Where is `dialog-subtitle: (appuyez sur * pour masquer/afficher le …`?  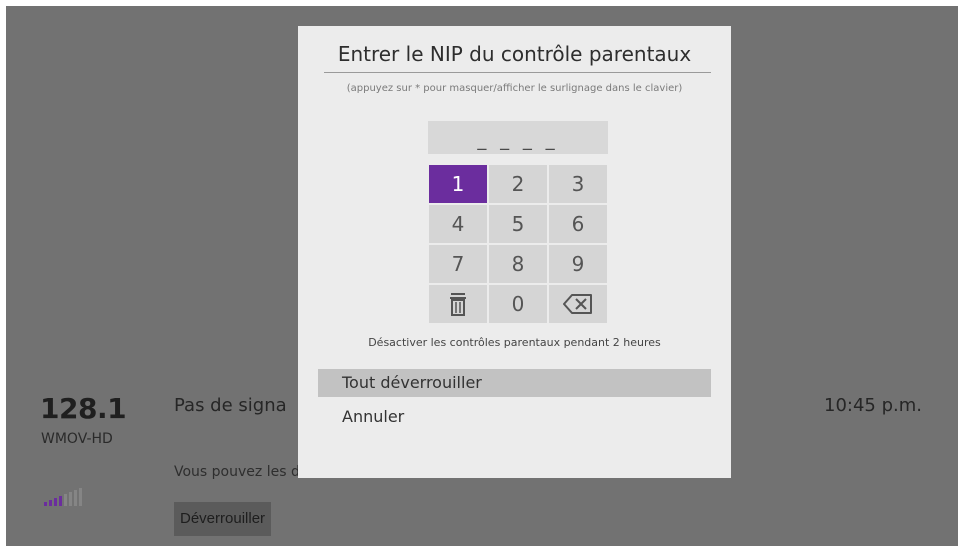 dialog-subtitle: (appuyez sur * pour masquer/afficher le … is located at coordinates (514, 88).